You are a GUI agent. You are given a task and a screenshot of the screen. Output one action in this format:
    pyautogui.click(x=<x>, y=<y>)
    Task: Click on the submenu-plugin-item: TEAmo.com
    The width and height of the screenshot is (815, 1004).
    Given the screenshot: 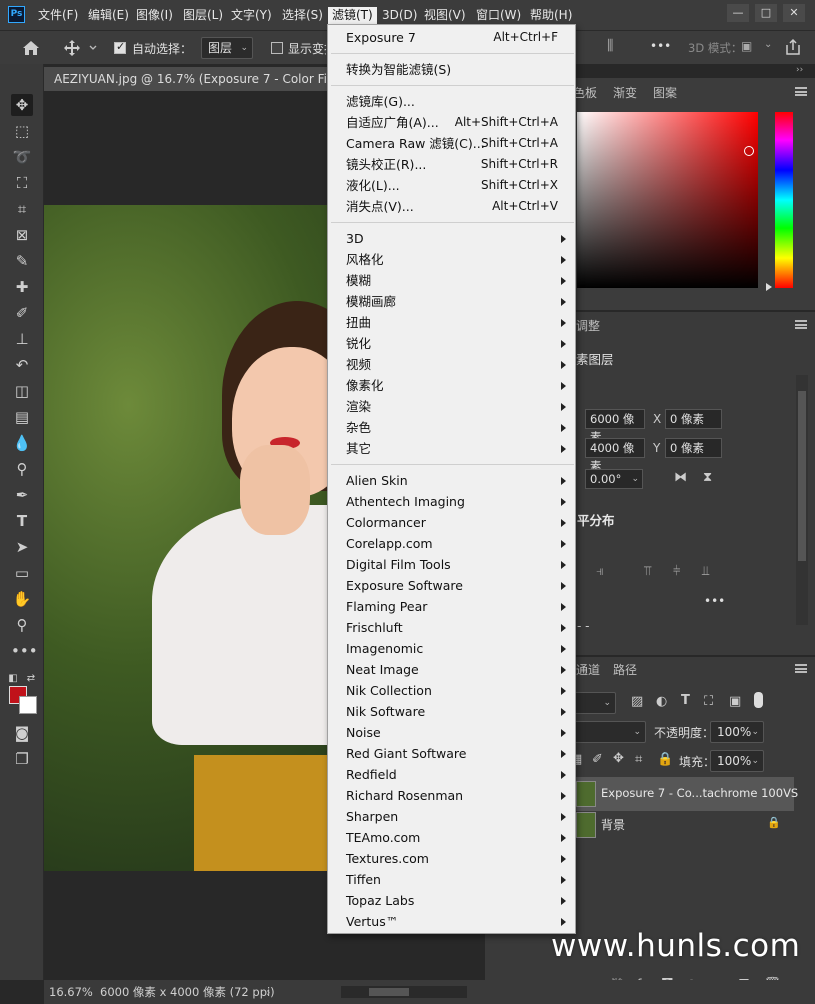 What is the action you would take?
    pyautogui.click(x=459, y=837)
    